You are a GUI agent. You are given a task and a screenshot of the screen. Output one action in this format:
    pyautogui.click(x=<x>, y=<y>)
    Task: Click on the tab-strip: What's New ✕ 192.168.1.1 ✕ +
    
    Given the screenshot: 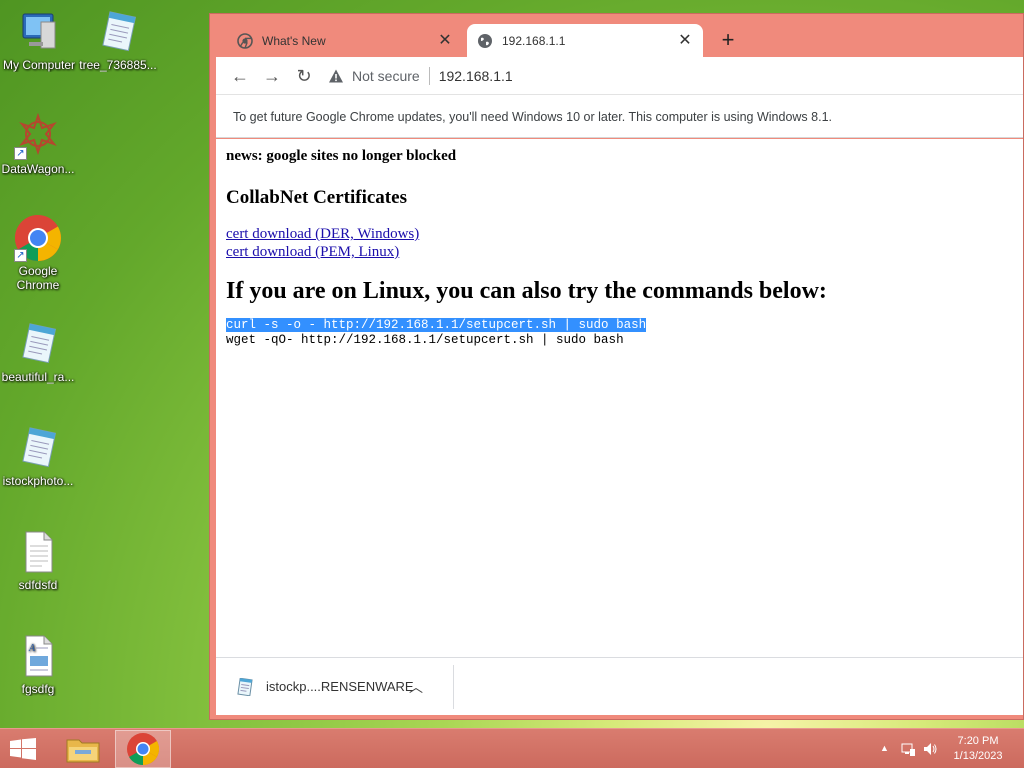 What is the action you would take?
    pyautogui.click(x=616, y=35)
    